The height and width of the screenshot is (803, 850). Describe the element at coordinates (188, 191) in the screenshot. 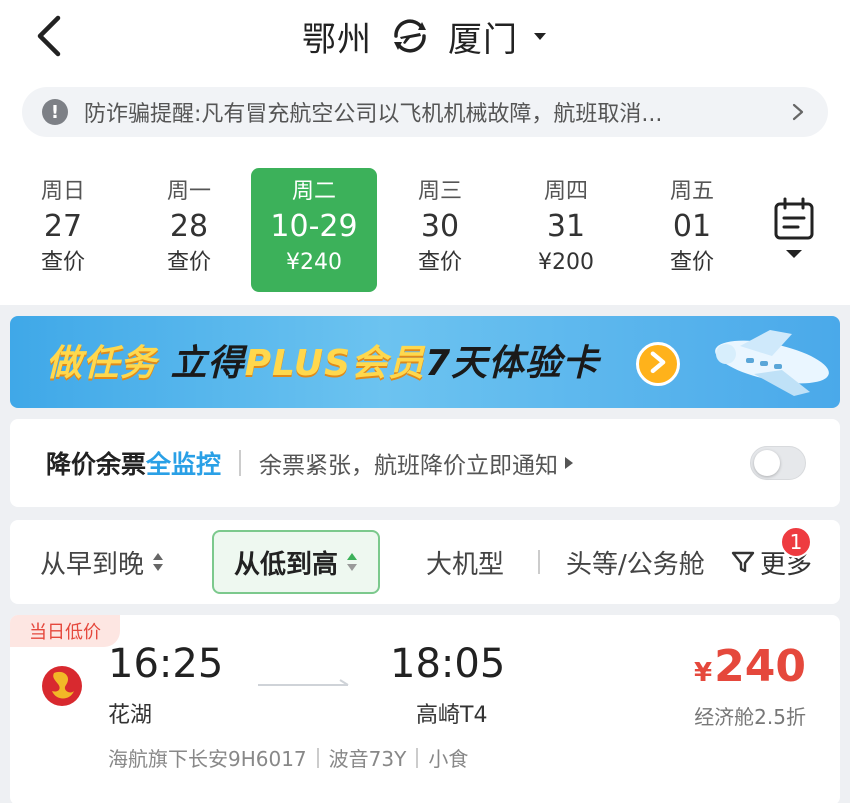

I see `date-weekday: 周一` at that location.